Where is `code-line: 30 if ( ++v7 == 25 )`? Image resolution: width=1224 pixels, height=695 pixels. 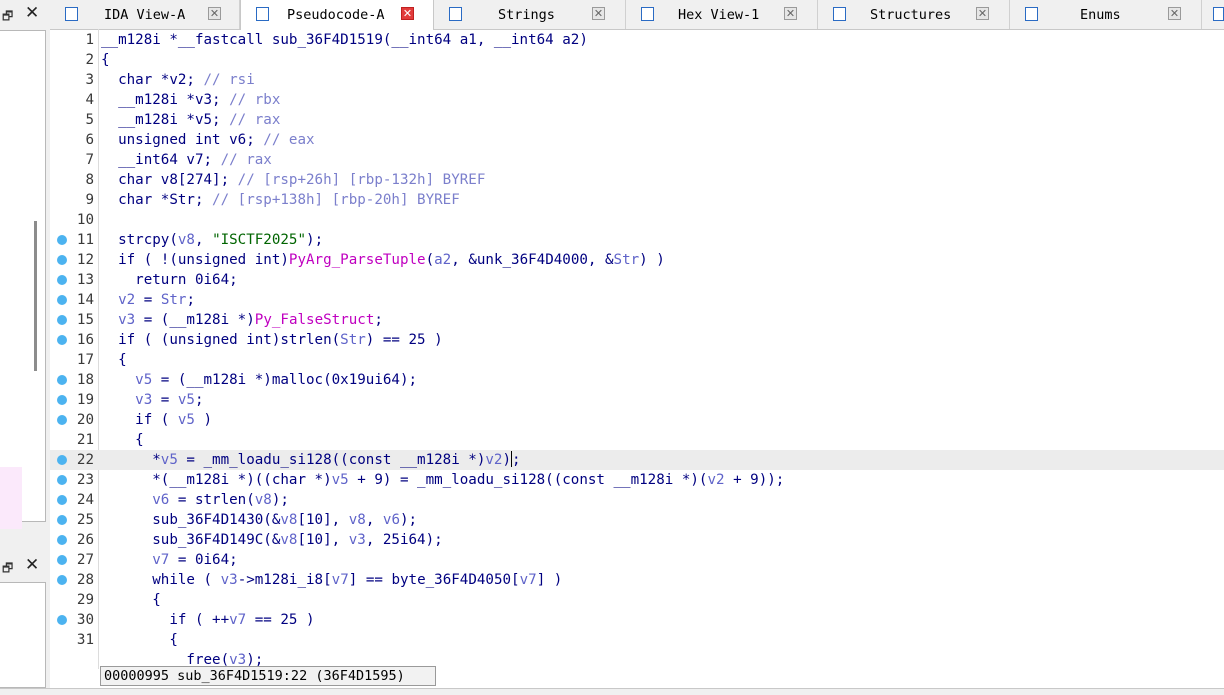 code-line: 30 if ( ++v7 == 25 ) is located at coordinates (637, 620).